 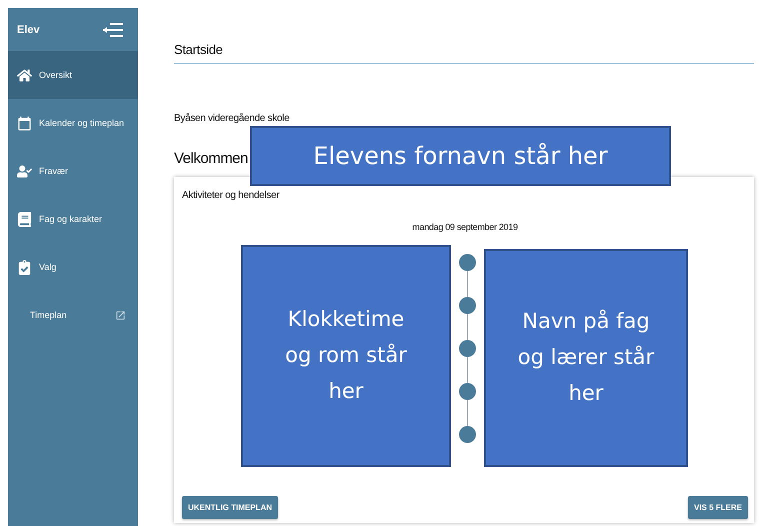 What do you see at coordinates (28, 30) in the screenshot?
I see `sidebar-title: Elev` at bounding box center [28, 30].